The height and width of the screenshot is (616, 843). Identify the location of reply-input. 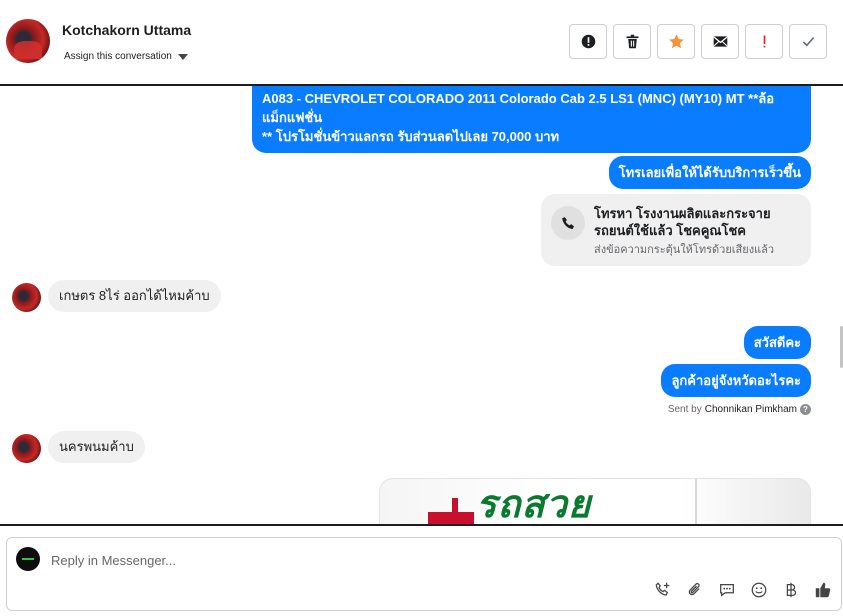
(351, 560).